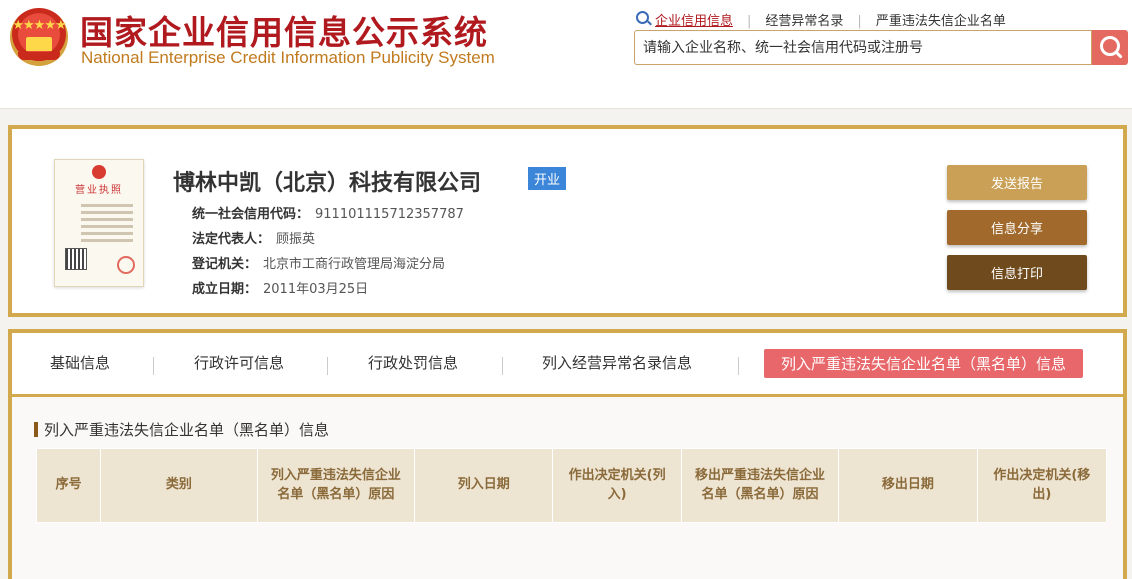 This screenshot has height=579, width=1132. Describe the element at coordinates (1017, 182) in the screenshot. I see `send-report-button: 发送报告` at that location.